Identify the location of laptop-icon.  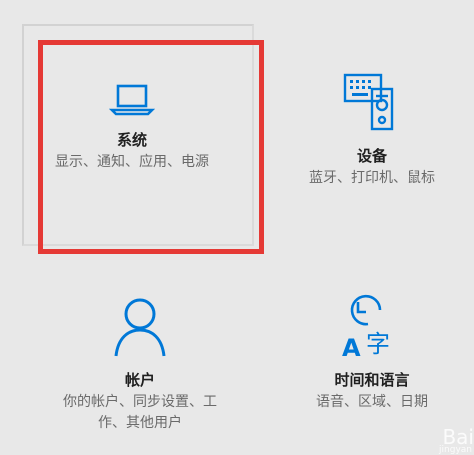
(132, 100).